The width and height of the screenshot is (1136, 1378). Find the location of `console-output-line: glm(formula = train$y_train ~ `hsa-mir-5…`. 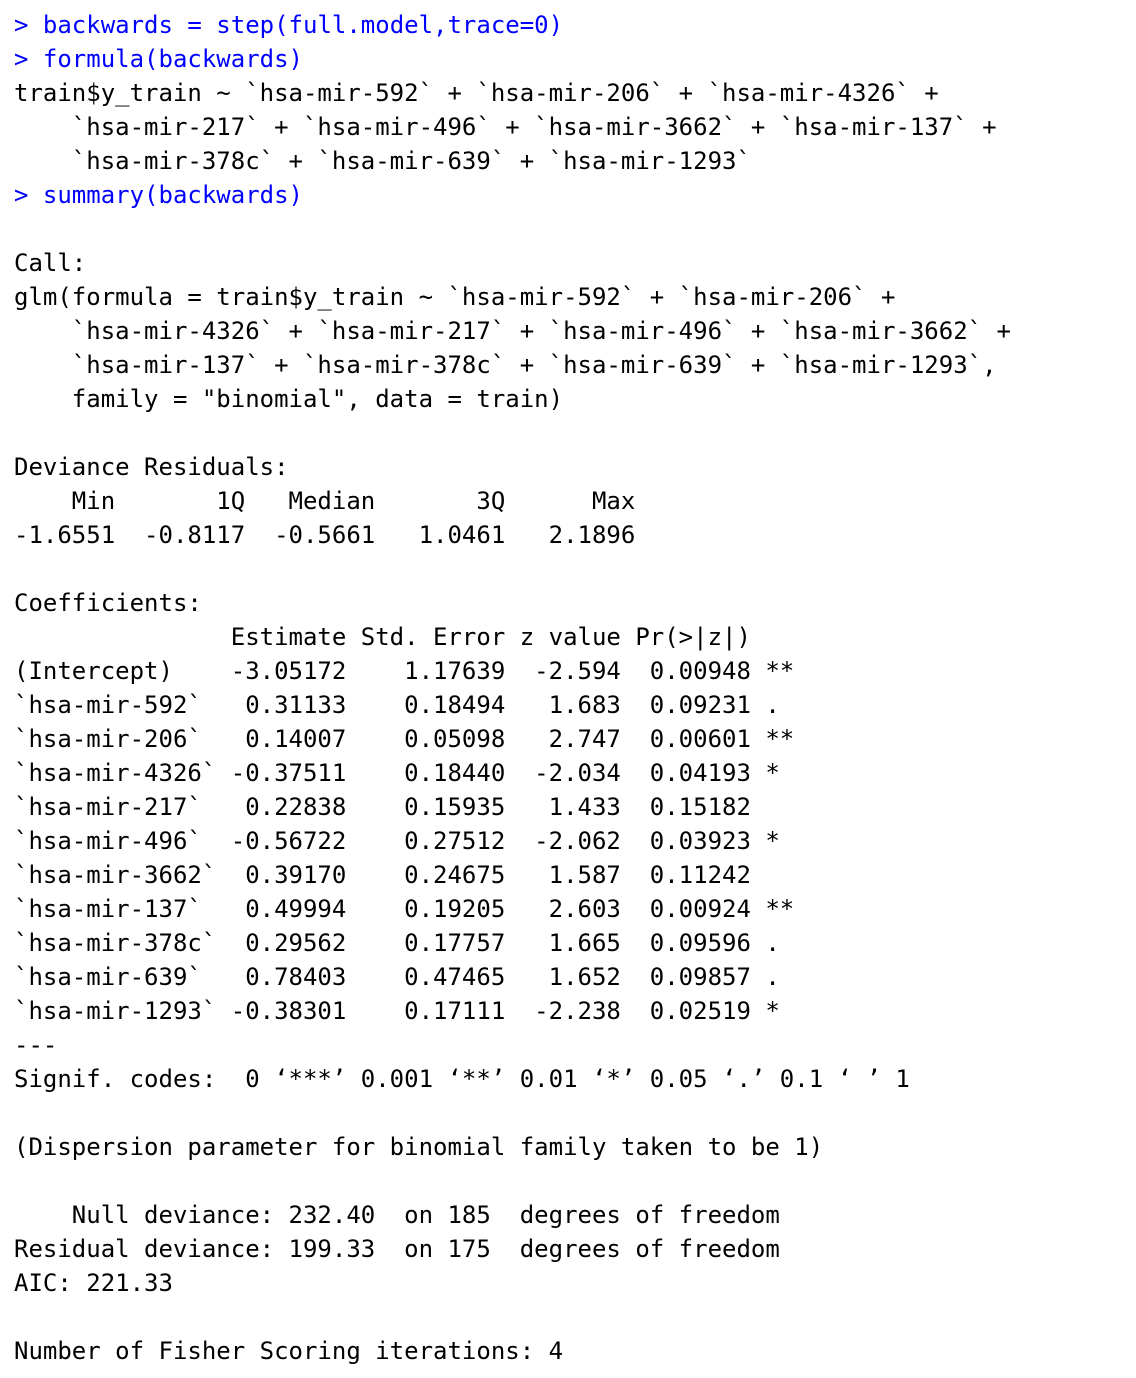

console-output-line: glm(formula = train$y_train ~ `hsa-mir-5… is located at coordinates (455, 297).